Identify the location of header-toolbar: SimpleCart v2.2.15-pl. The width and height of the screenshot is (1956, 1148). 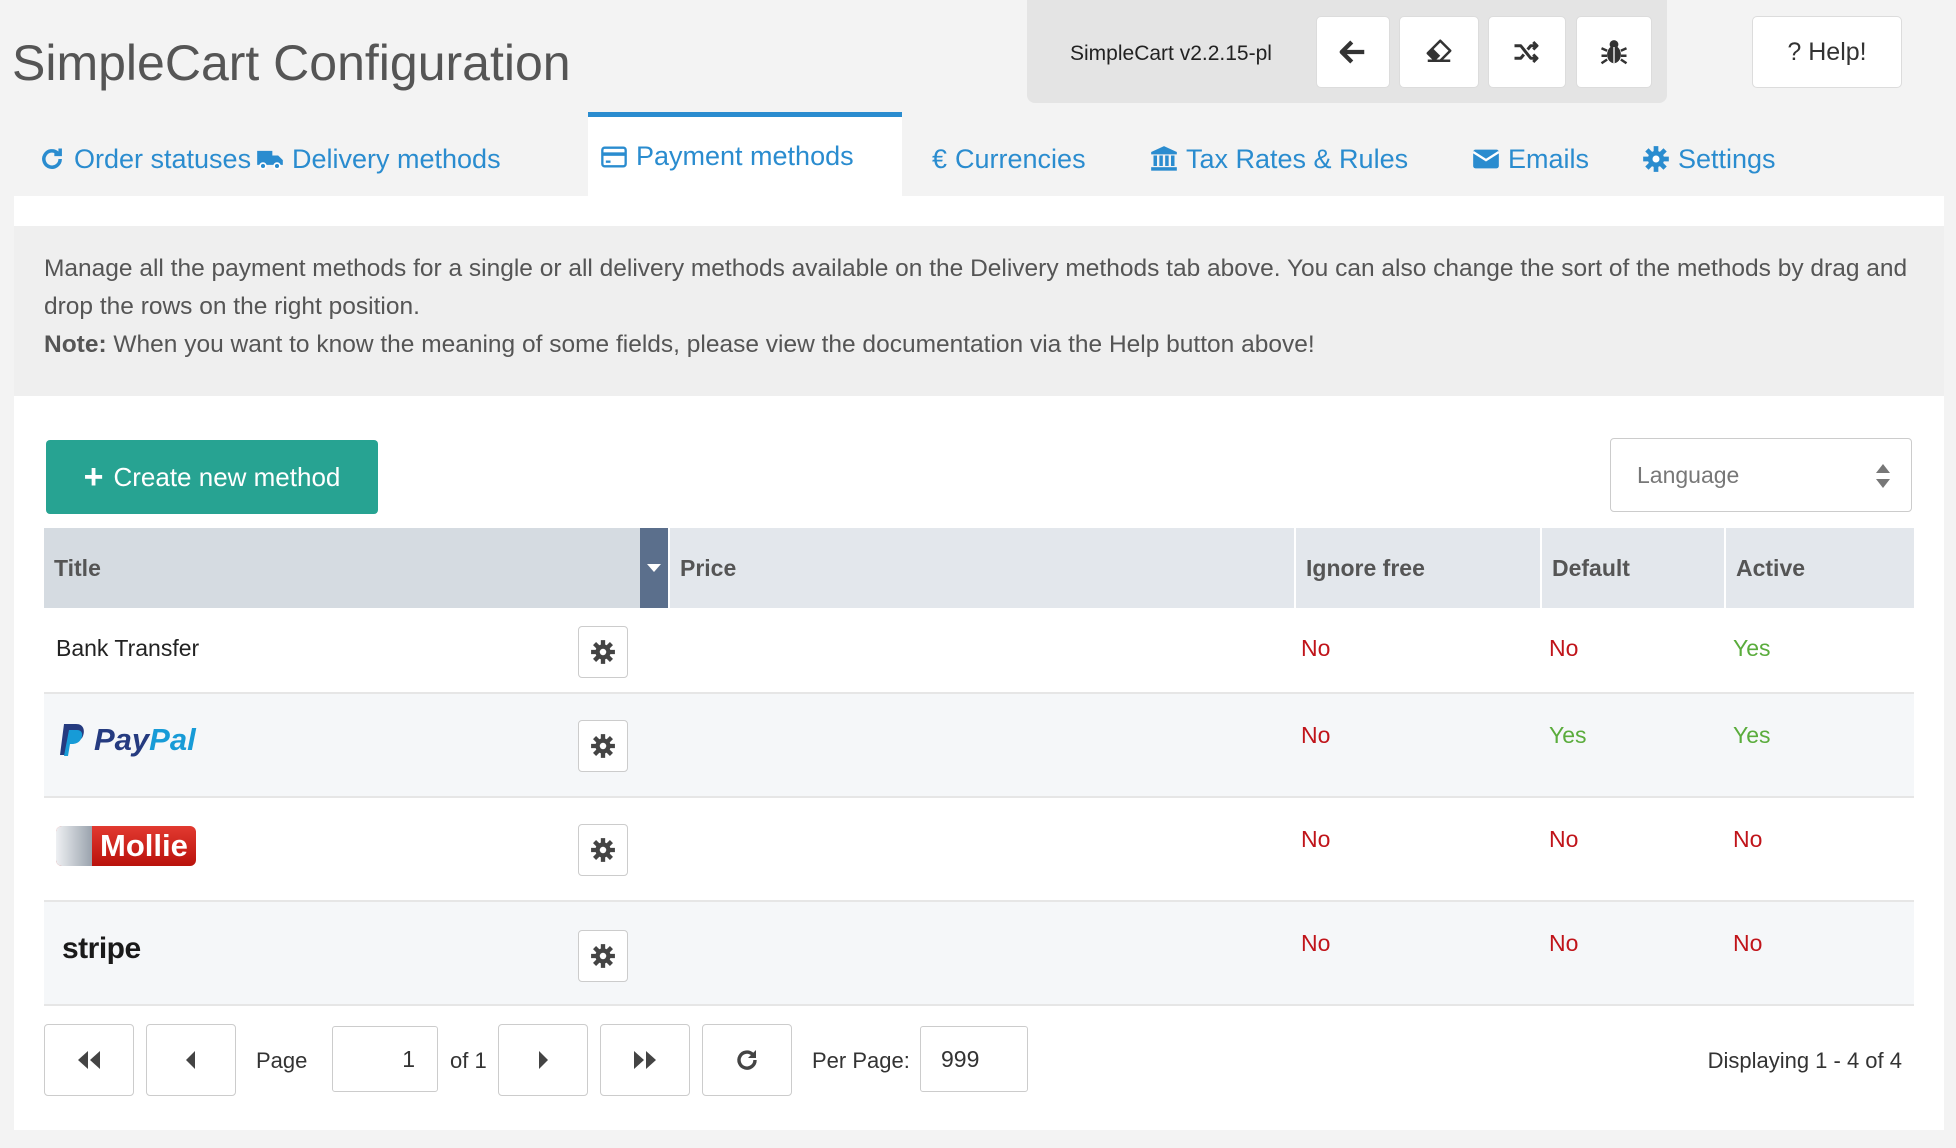
(1347, 51).